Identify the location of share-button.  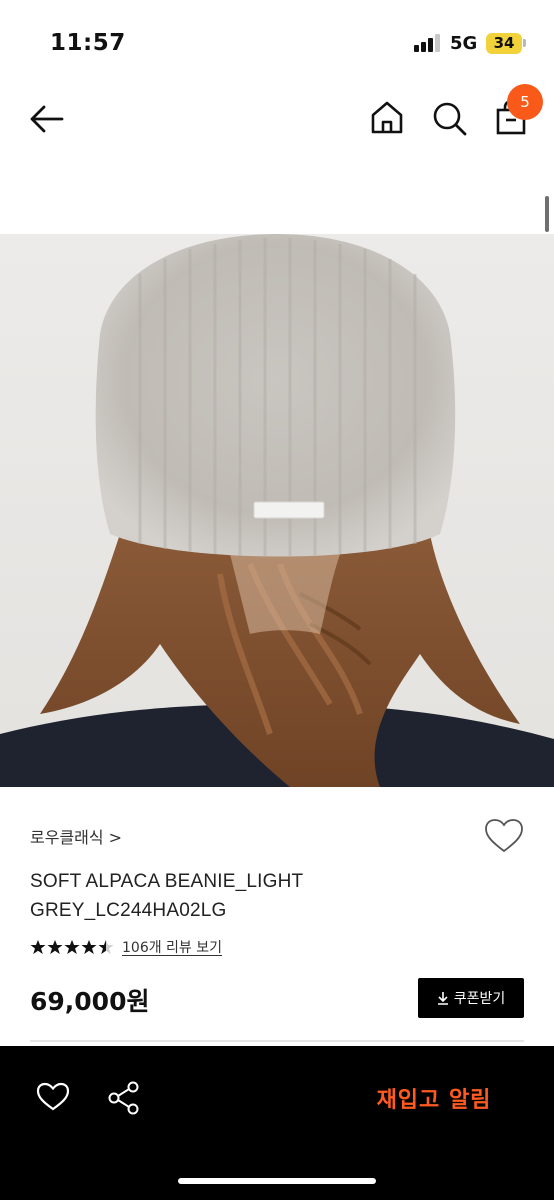
(124, 1098).